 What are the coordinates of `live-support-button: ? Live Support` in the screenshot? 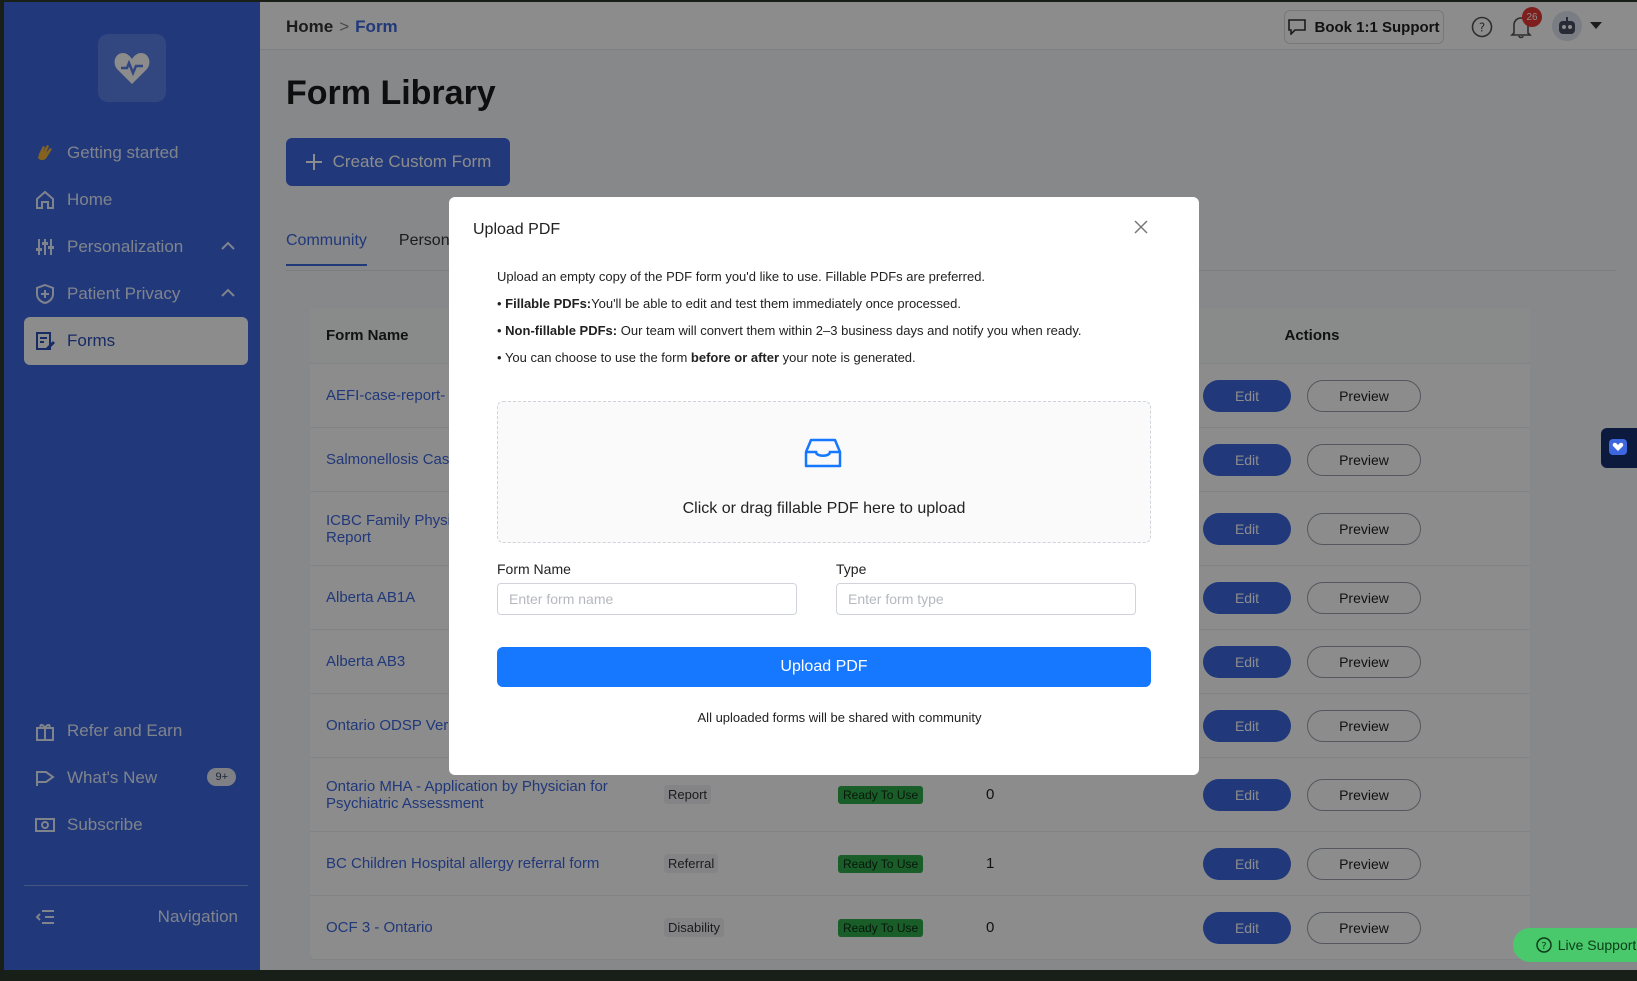 It's located at (1575, 945).